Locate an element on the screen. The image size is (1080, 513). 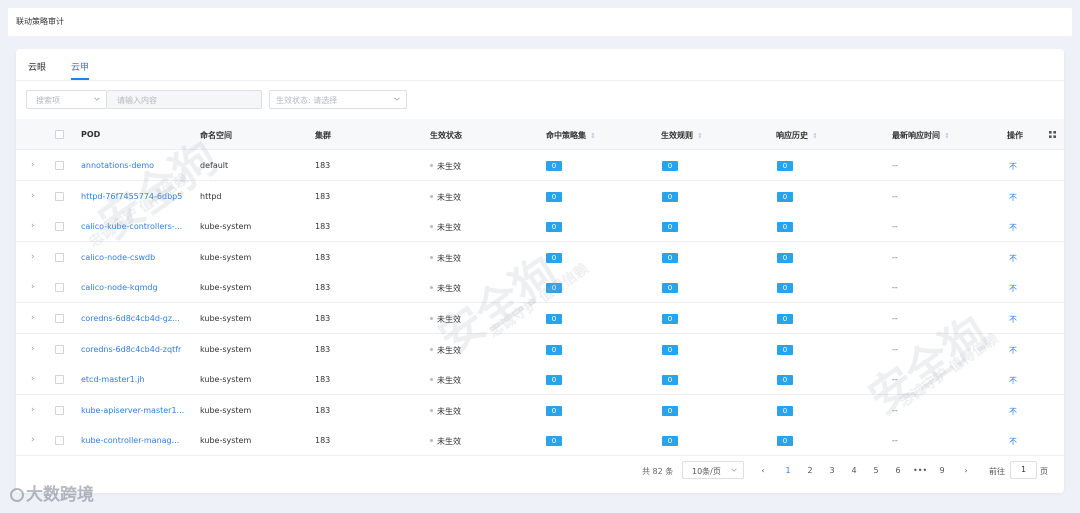
pod-name-link: calico-node-kqmdg is located at coordinates (135, 287).